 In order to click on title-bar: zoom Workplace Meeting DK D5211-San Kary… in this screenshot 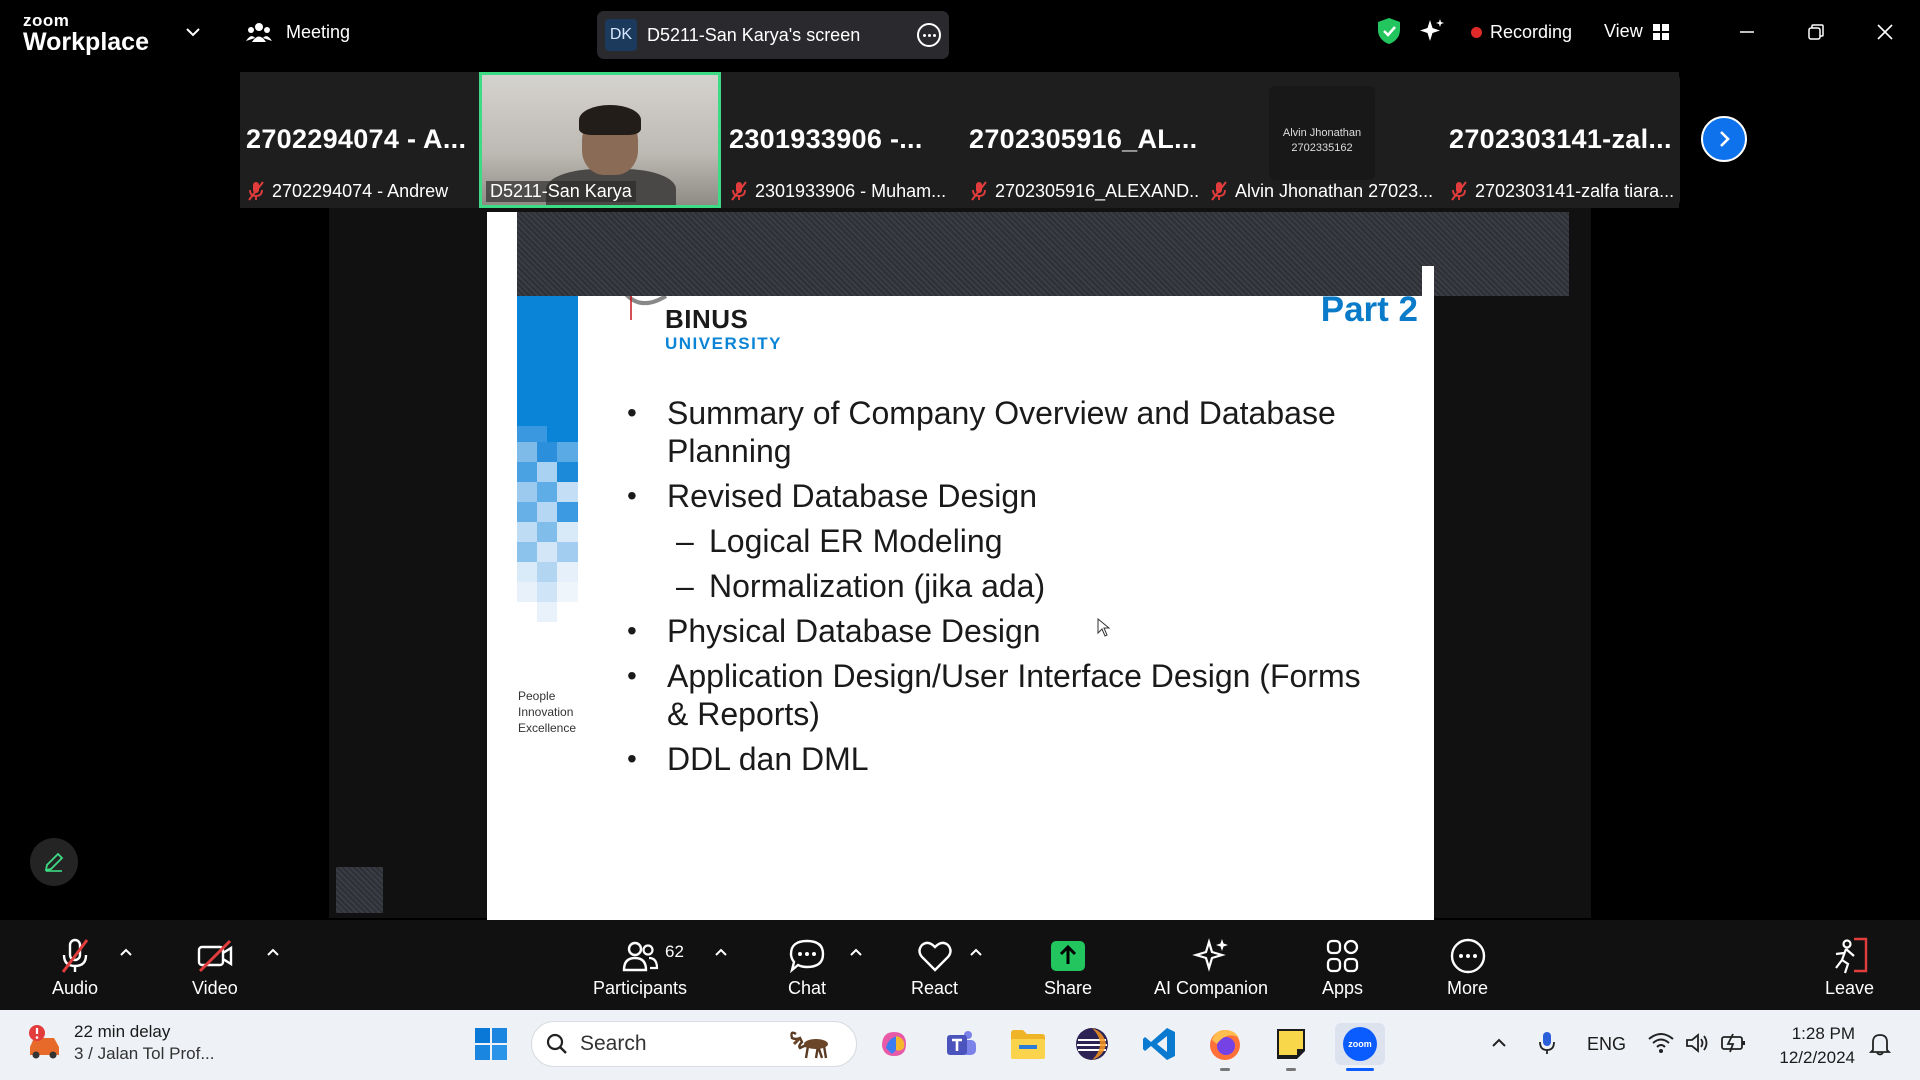, I will do `click(960, 35)`.